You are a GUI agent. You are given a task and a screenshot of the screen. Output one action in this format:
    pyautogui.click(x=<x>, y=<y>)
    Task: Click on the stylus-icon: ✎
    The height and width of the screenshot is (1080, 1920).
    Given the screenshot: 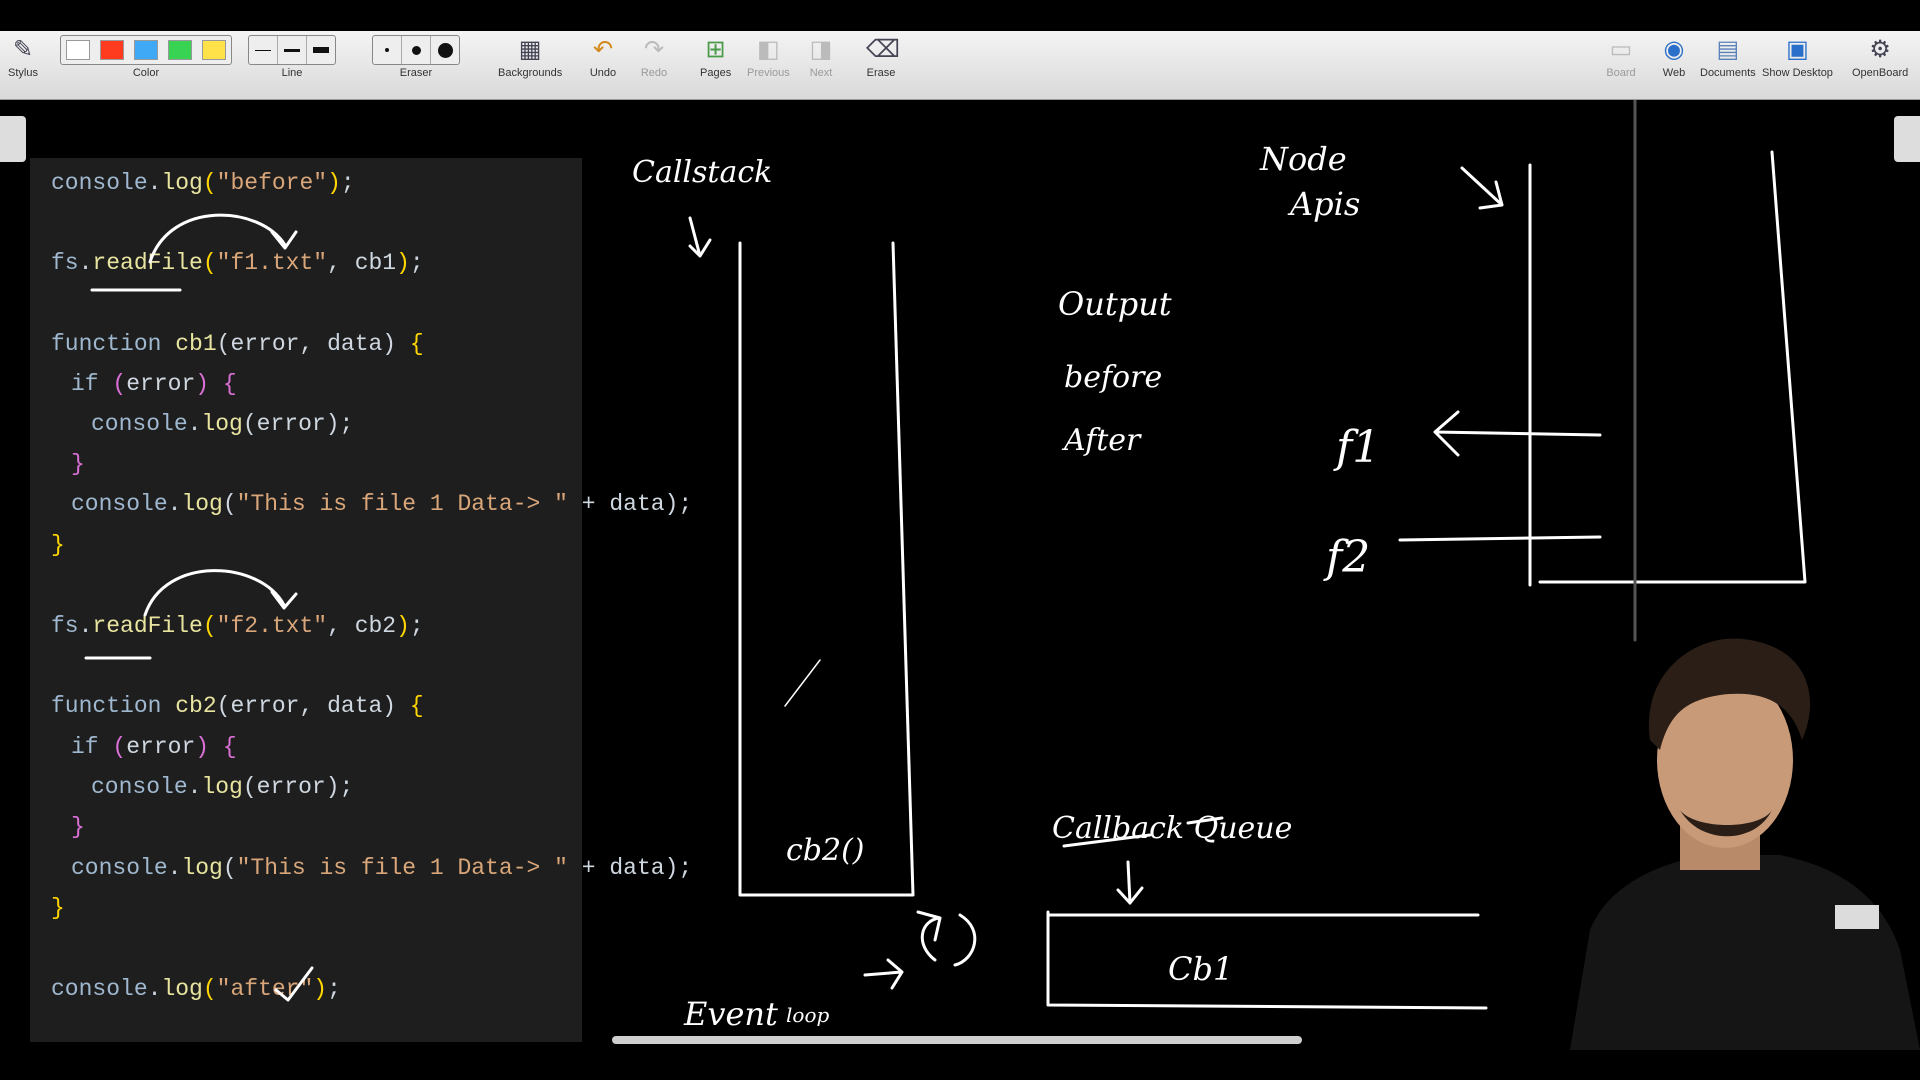 What is the action you would take?
    pyautogui.click(x=23, y=49)
    